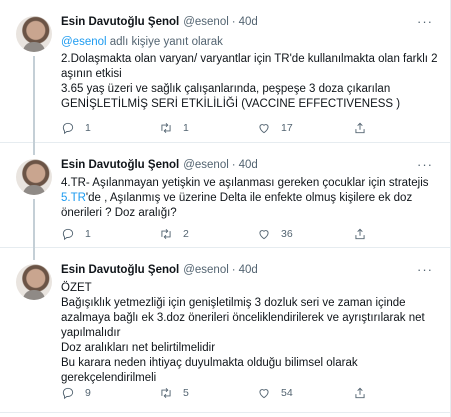 The height and width of the screenshot is (417, 451). I want to click on reply-context: @esenol adlı kişiye yanıt olarak, so click(251, 42).